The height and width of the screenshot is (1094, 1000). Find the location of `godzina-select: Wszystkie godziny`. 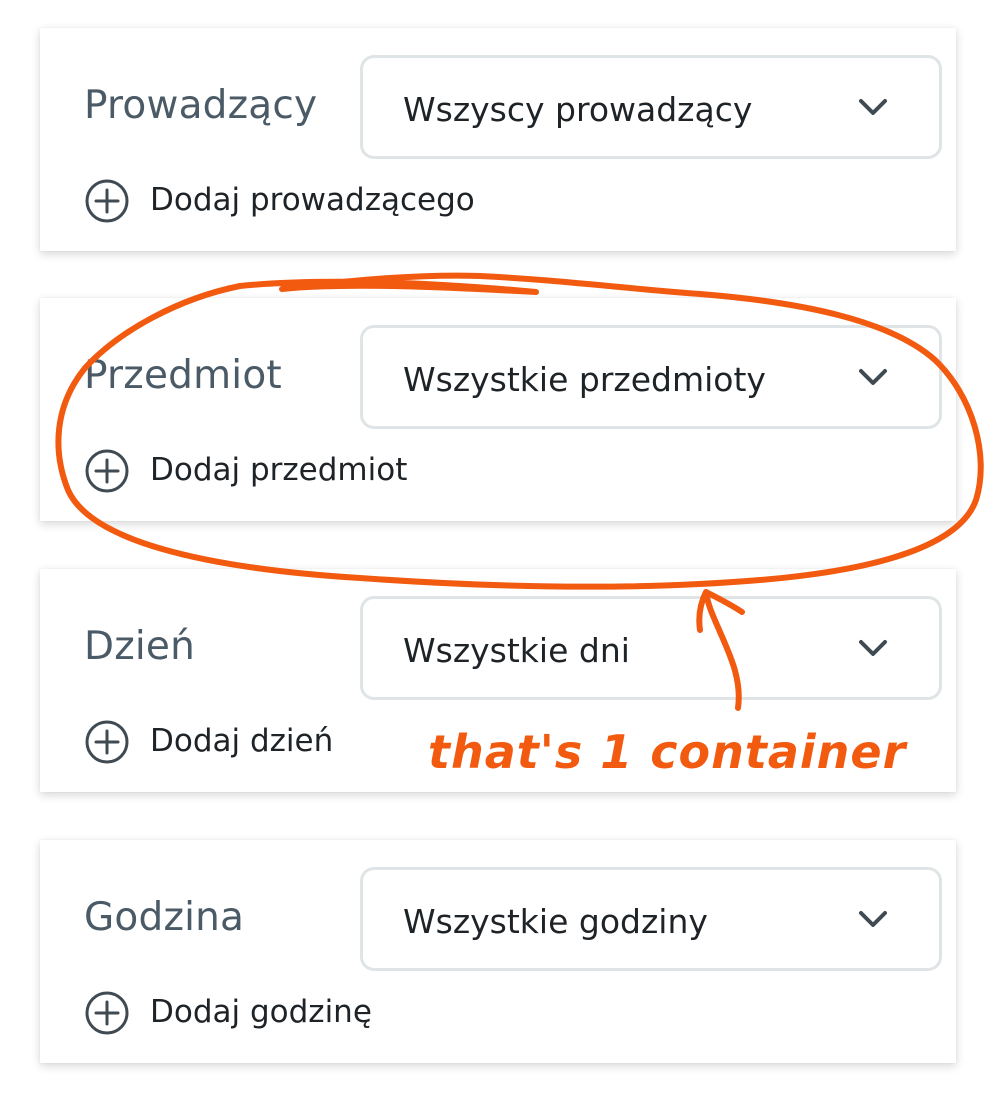

godzina-select: Wszystkie godziny is located at coordinates (651, 919).